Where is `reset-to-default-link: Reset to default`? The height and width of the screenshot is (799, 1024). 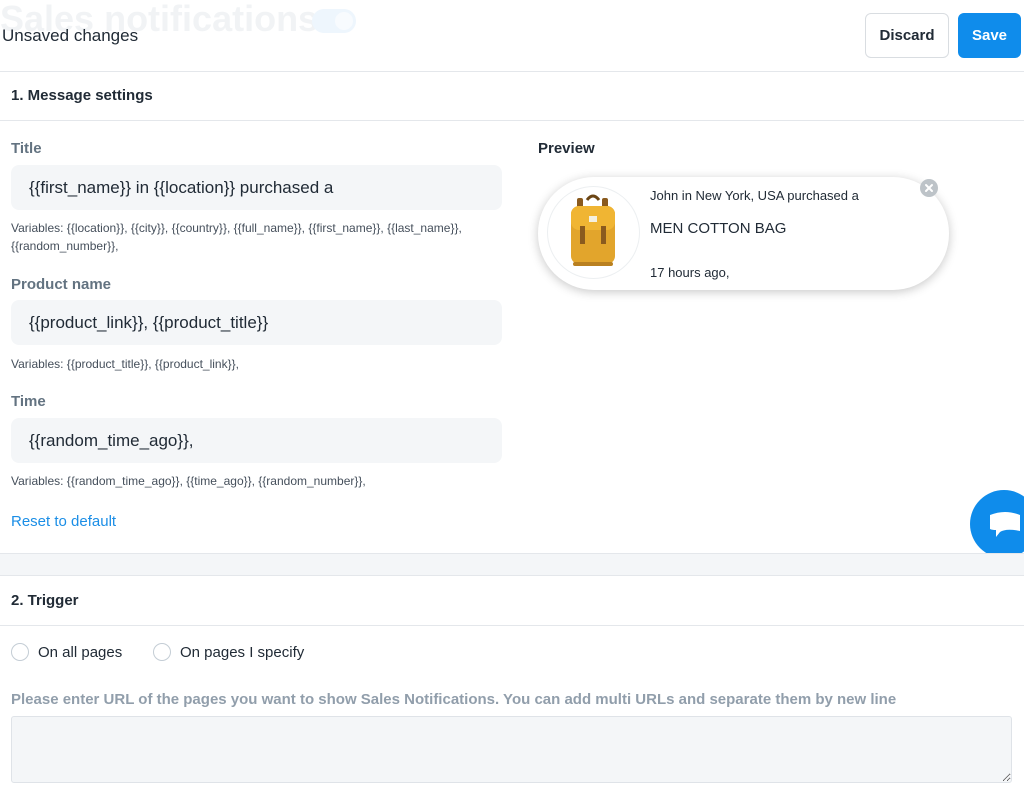 reset-to-default-link: Reset to default is located at coordinates (63, 521).